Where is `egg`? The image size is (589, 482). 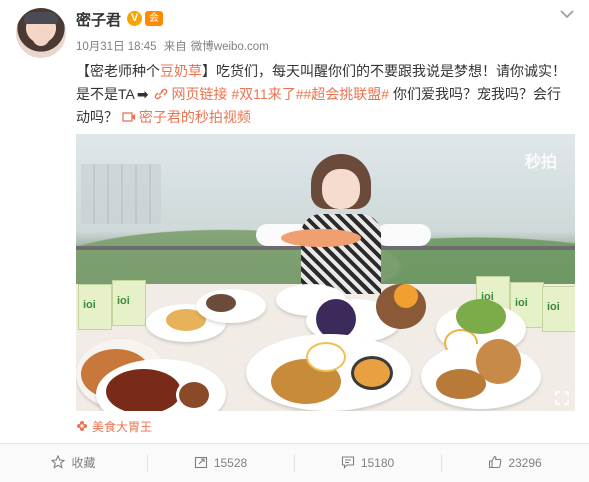
egg is located at coordinates (326, 357).